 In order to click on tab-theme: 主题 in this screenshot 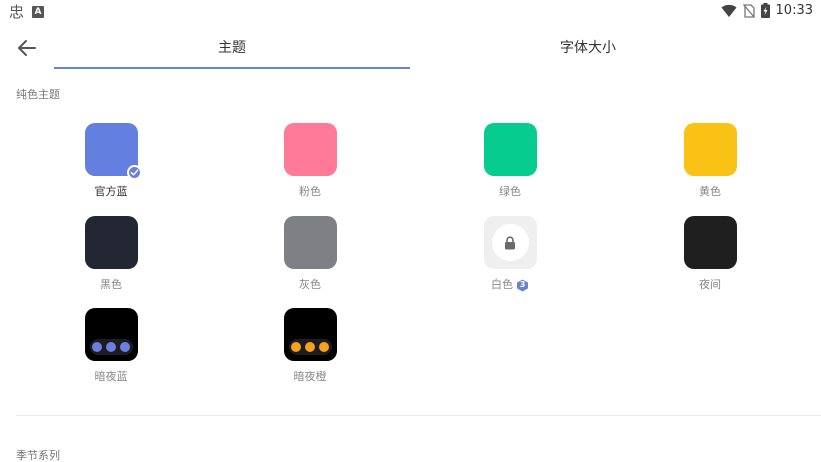, I will do `click(232, 47)`.